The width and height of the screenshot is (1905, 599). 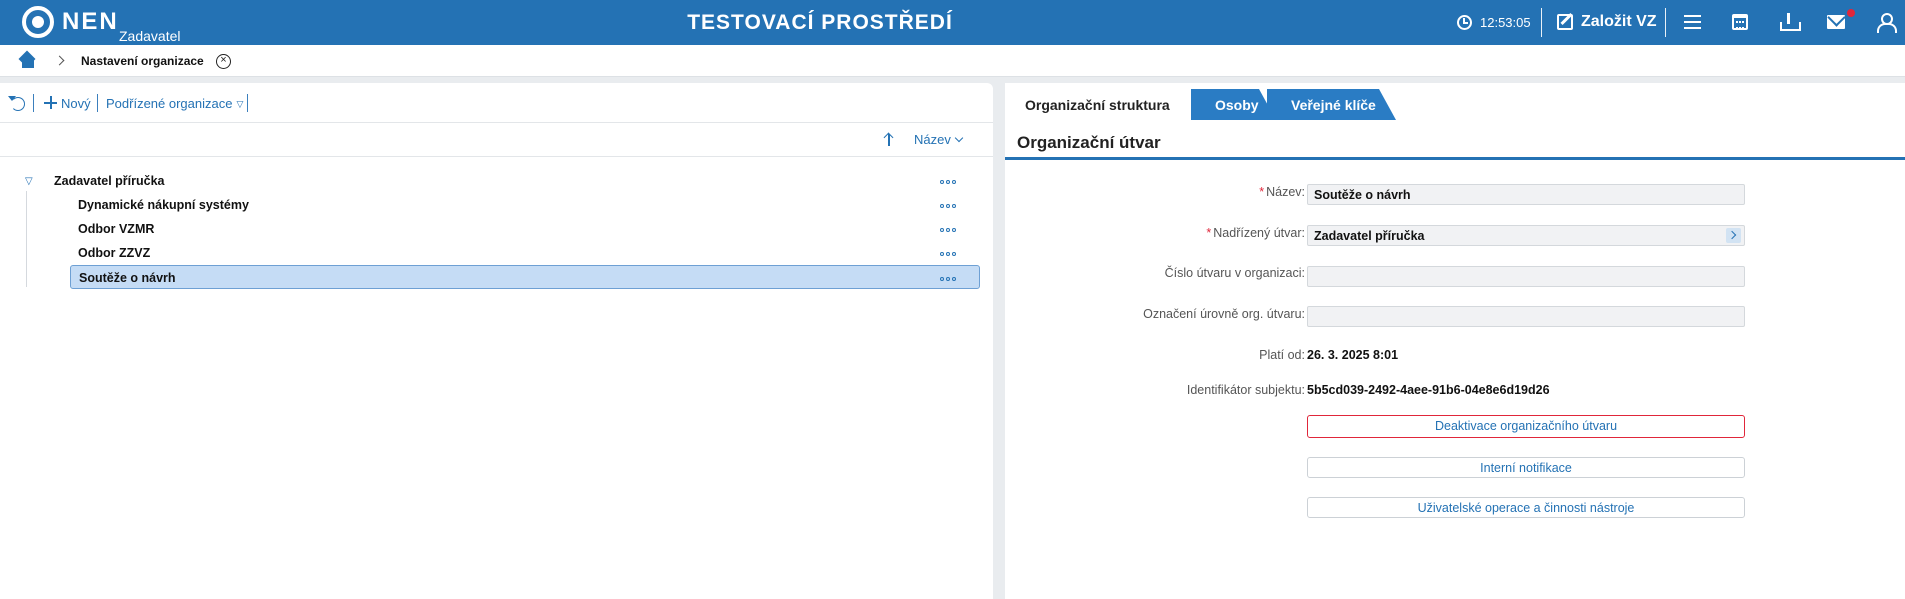 What do you see at coordinates (1526, 426) in the screenshot?
I see `deactivate-unit-button: Deaktivace organizačního útvaru` at bounding box center [1526, 426].